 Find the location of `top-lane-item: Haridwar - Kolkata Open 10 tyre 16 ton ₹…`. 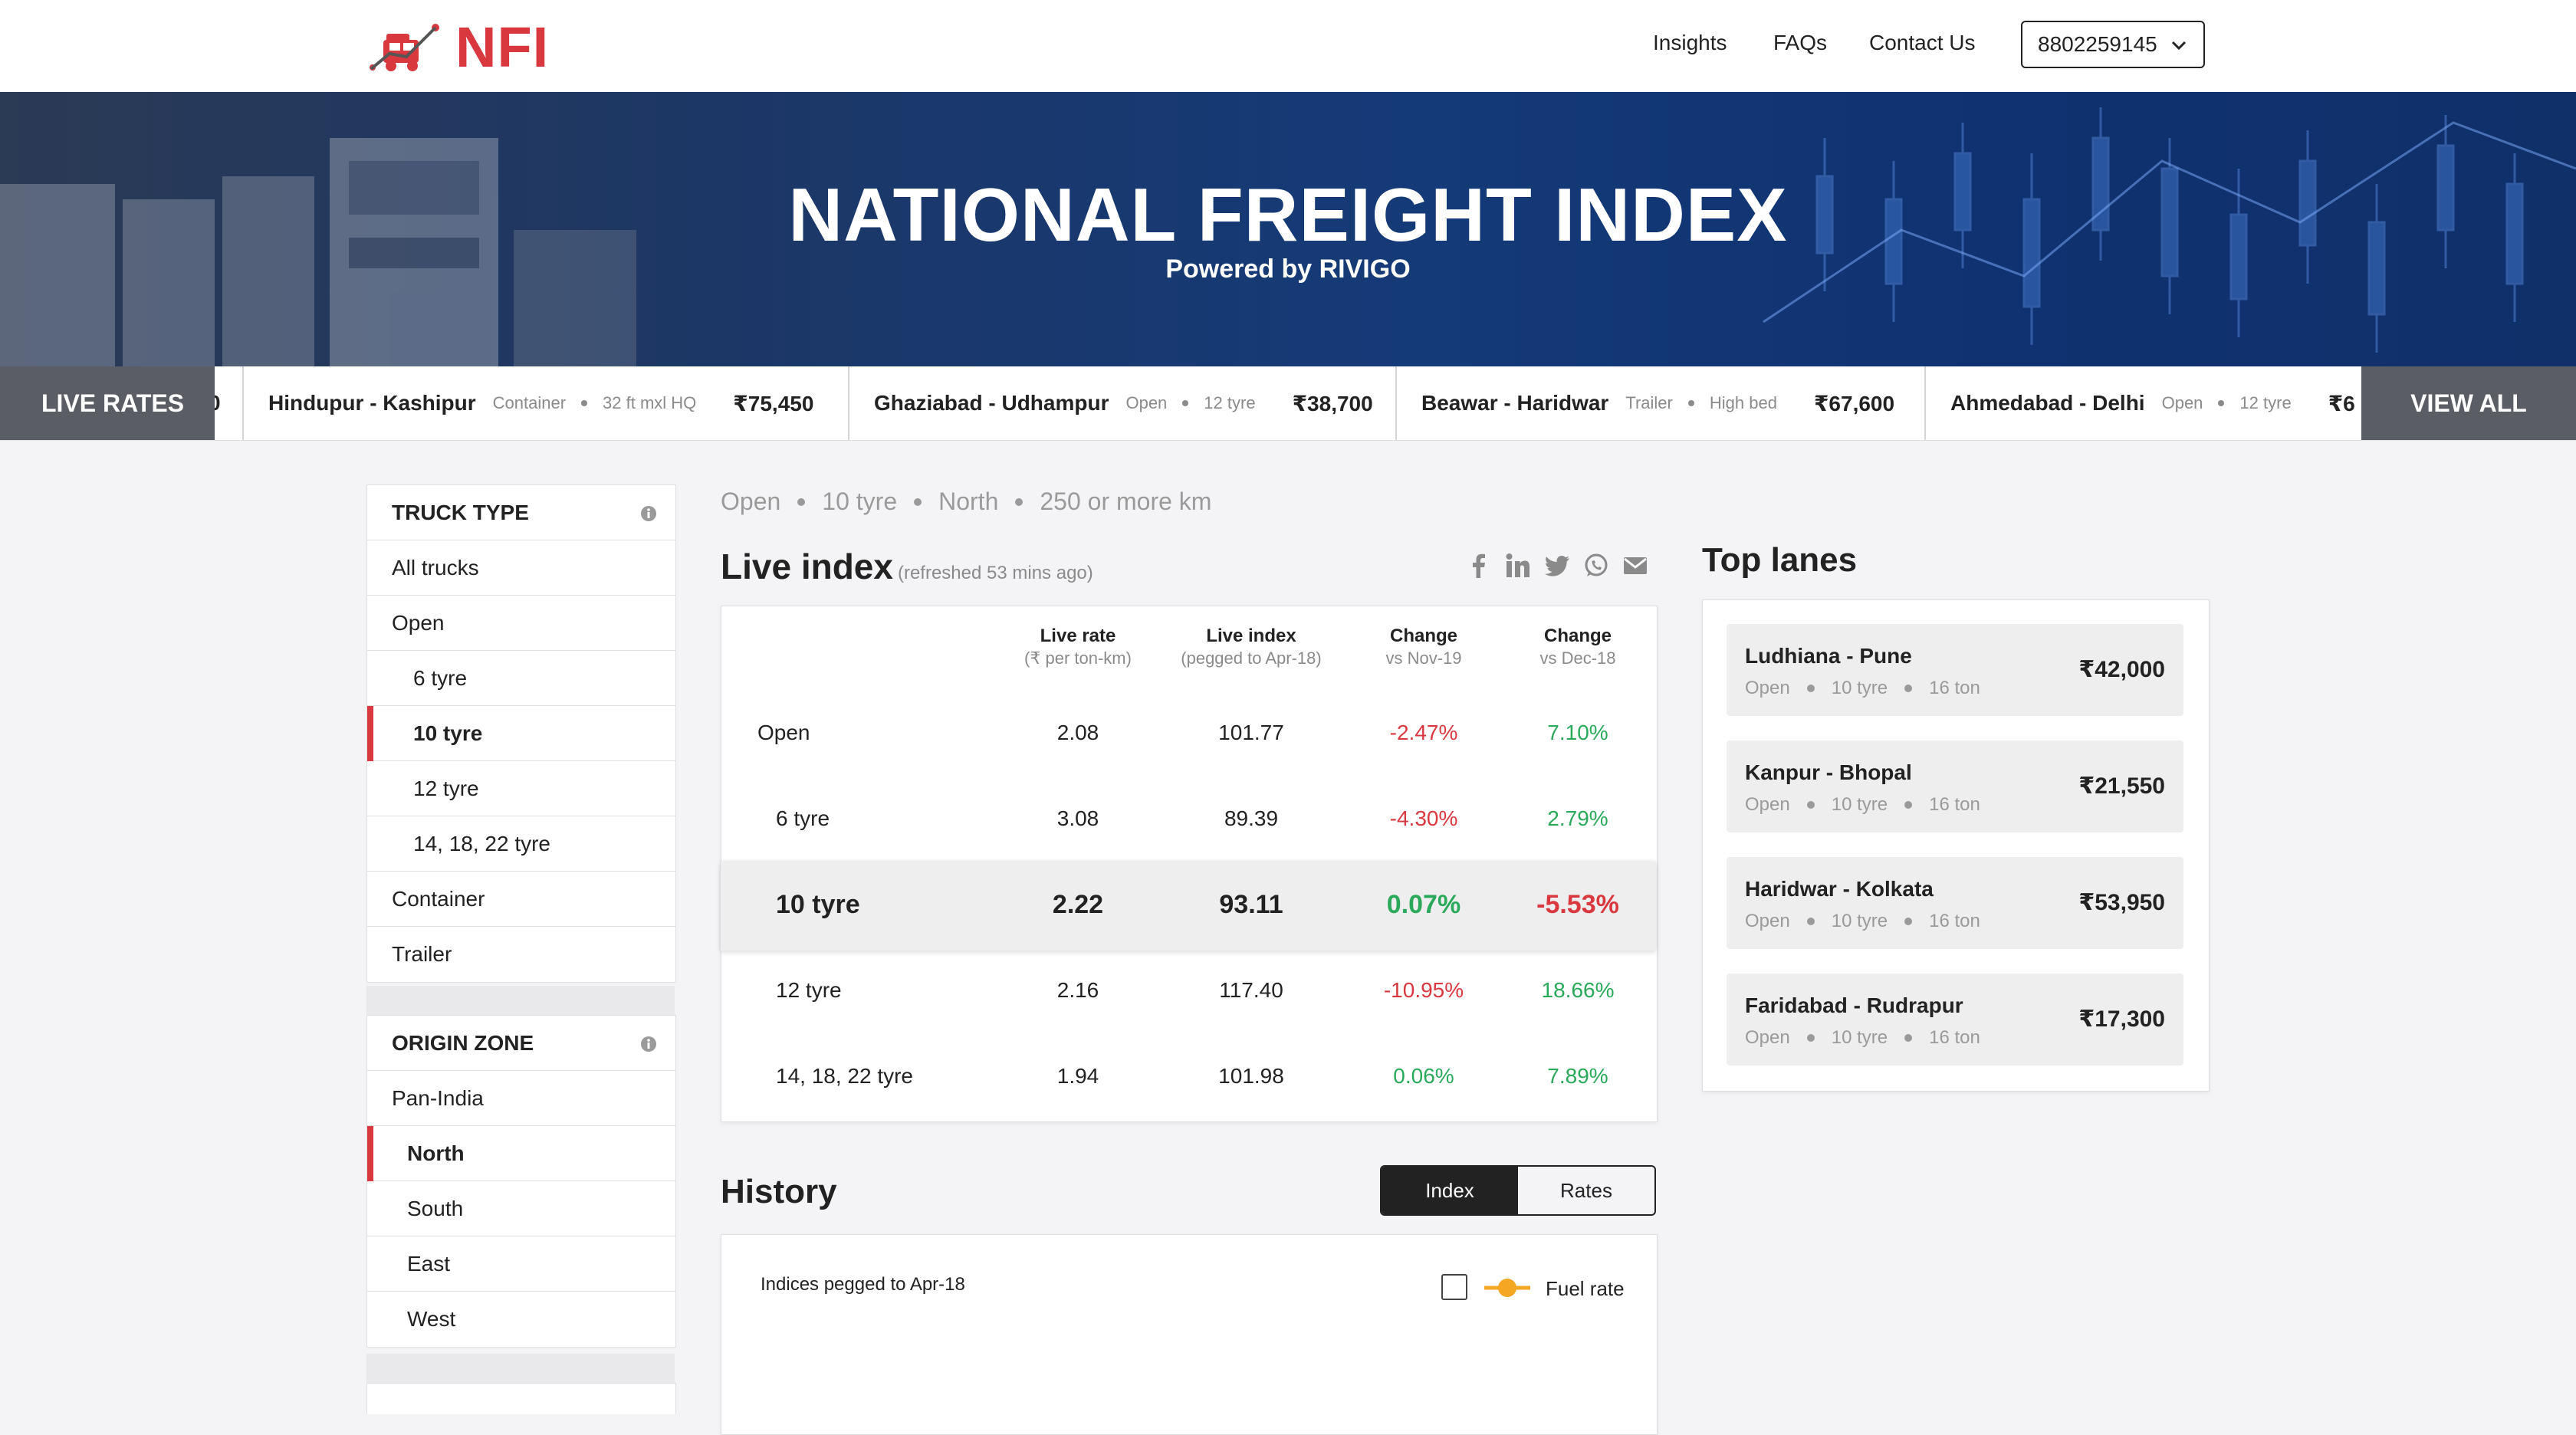

top-lane-item: Haridwar - Kolkata Open 10 tyre 16 ton ₹… is located at coordinates (1955, 903).